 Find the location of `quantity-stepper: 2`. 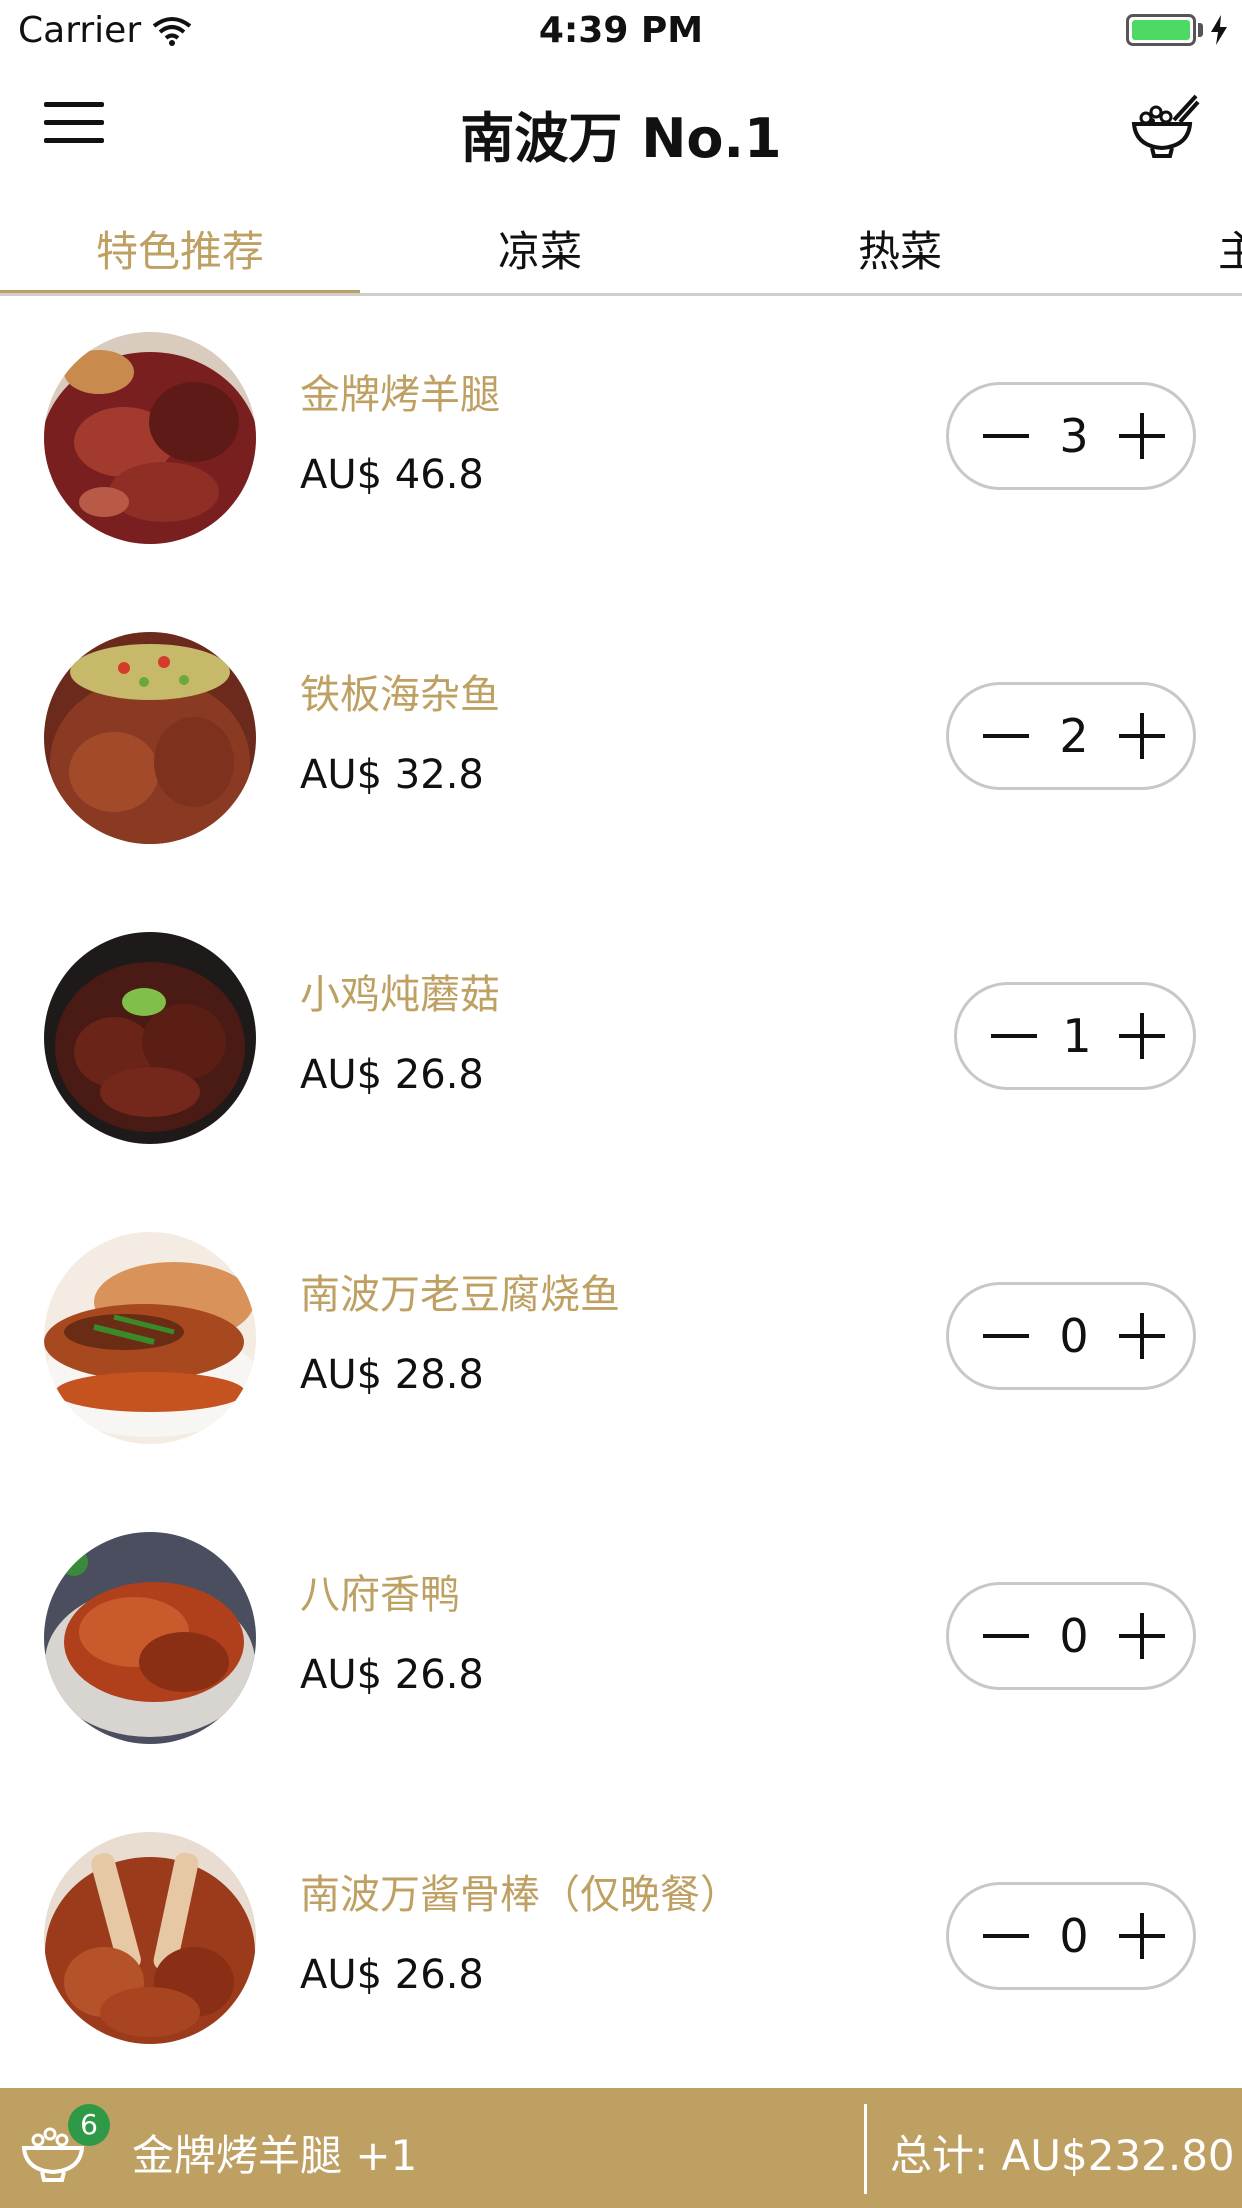

quantity-stepper: 2 is located at coordinates (1071, 736).